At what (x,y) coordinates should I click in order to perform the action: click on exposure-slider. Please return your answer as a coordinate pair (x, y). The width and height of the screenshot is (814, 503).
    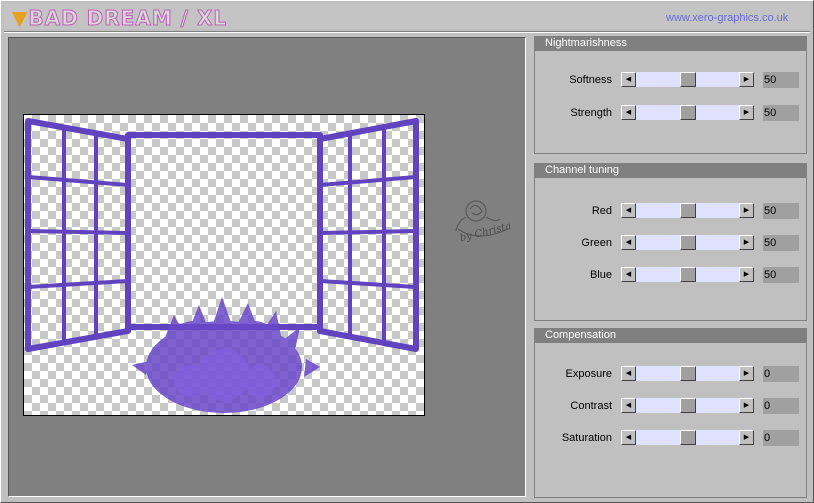
    Looking at the image, I should click on (687, 373).